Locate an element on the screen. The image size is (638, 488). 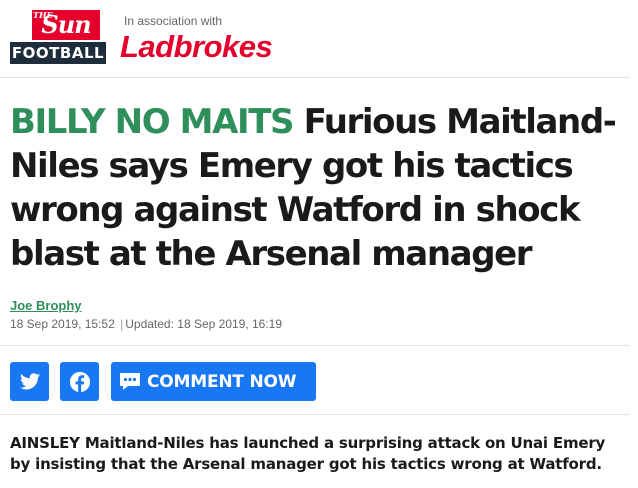
facebook-share-button is located at coordinates (79, 381).